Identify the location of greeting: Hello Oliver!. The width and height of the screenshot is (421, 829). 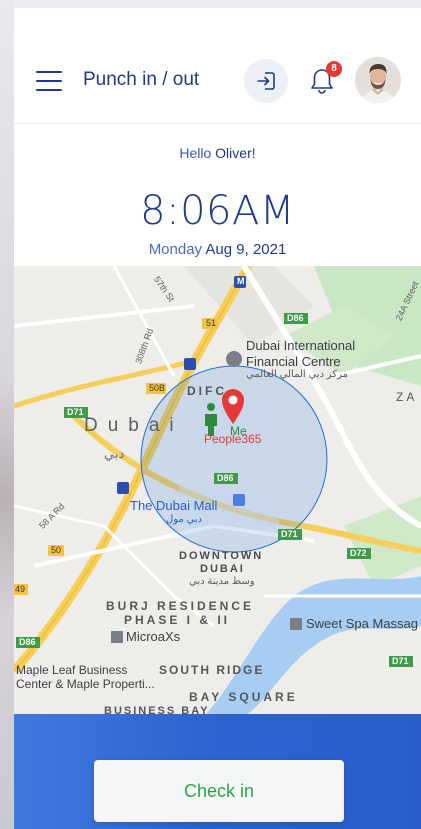
(217, 153).